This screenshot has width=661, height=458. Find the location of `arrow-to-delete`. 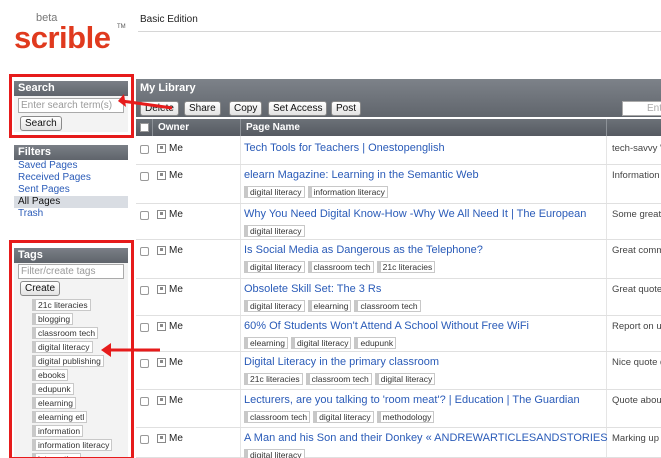

arrow-to-delete is located at coordinates (145, 102).